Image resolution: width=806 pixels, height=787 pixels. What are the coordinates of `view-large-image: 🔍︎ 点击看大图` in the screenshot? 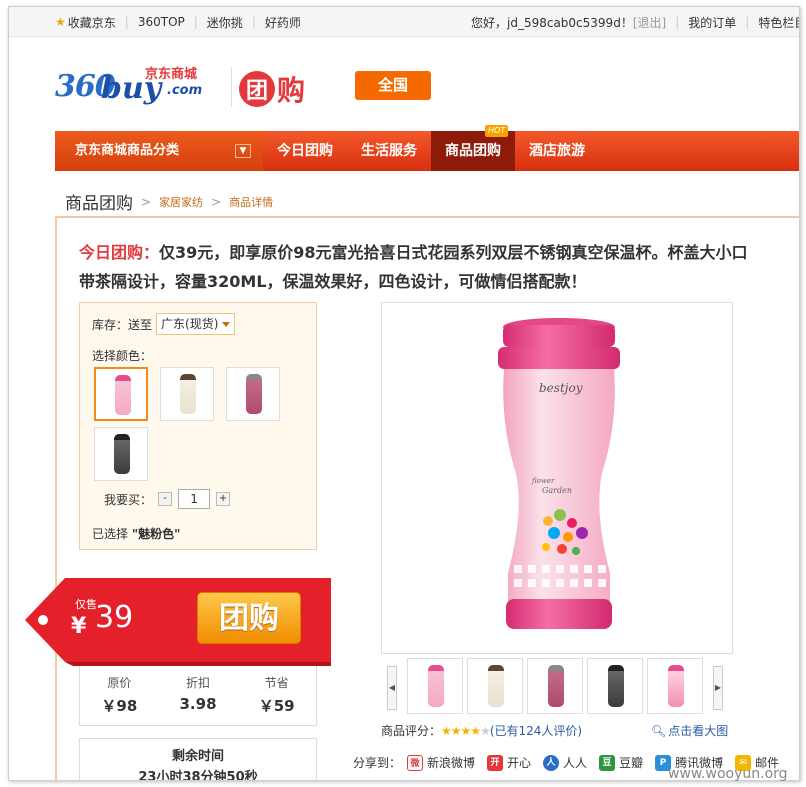 It's located at (689, 730).